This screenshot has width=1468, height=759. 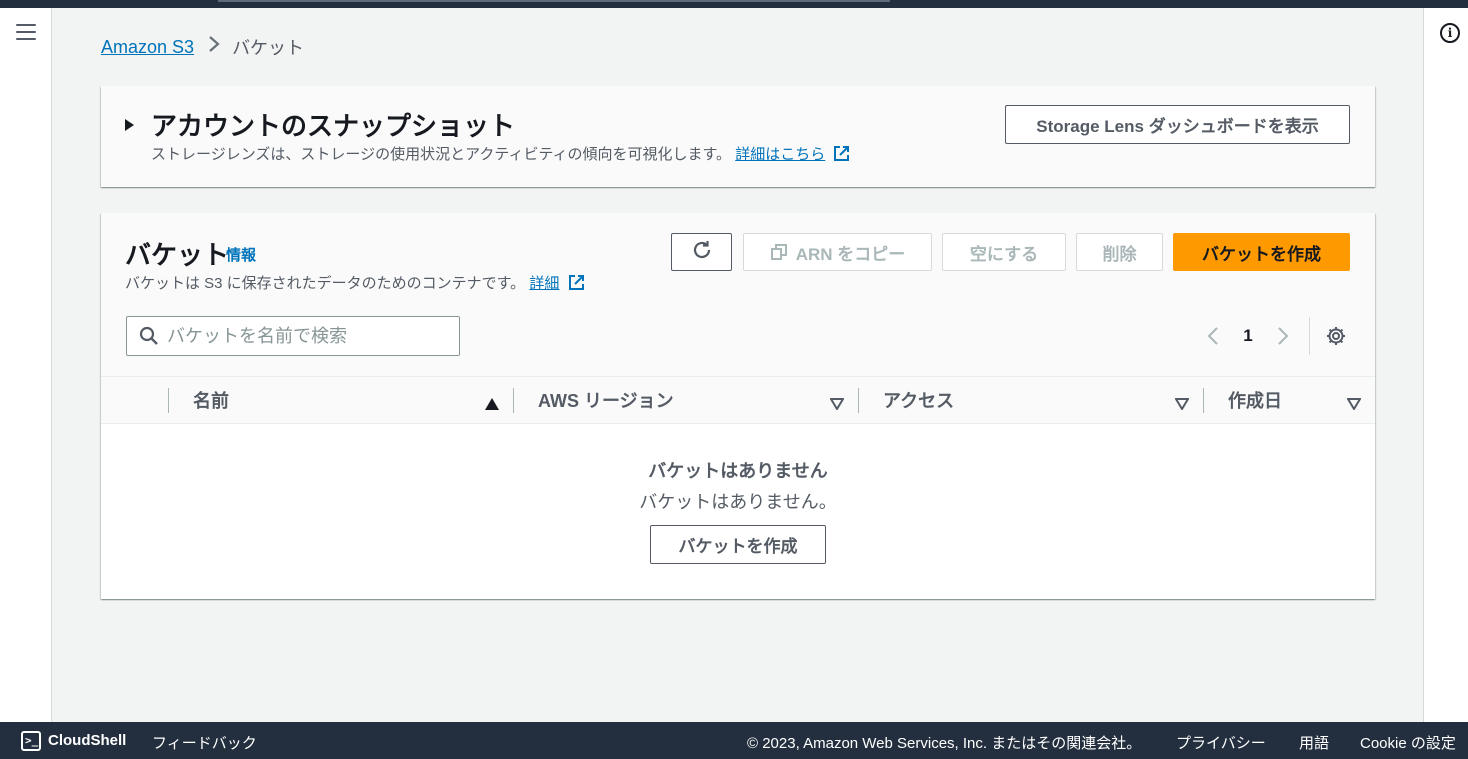 What do you see at coordinates (211, 401) in the screenshot?
I see `column-name-label: 名前` at bounding box center [211, 401].